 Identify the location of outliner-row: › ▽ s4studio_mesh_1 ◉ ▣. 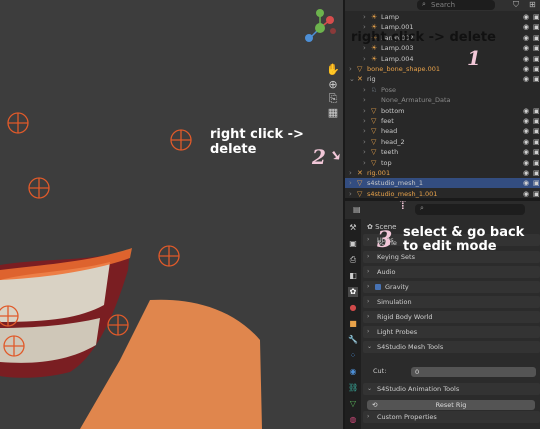
(442, 183).